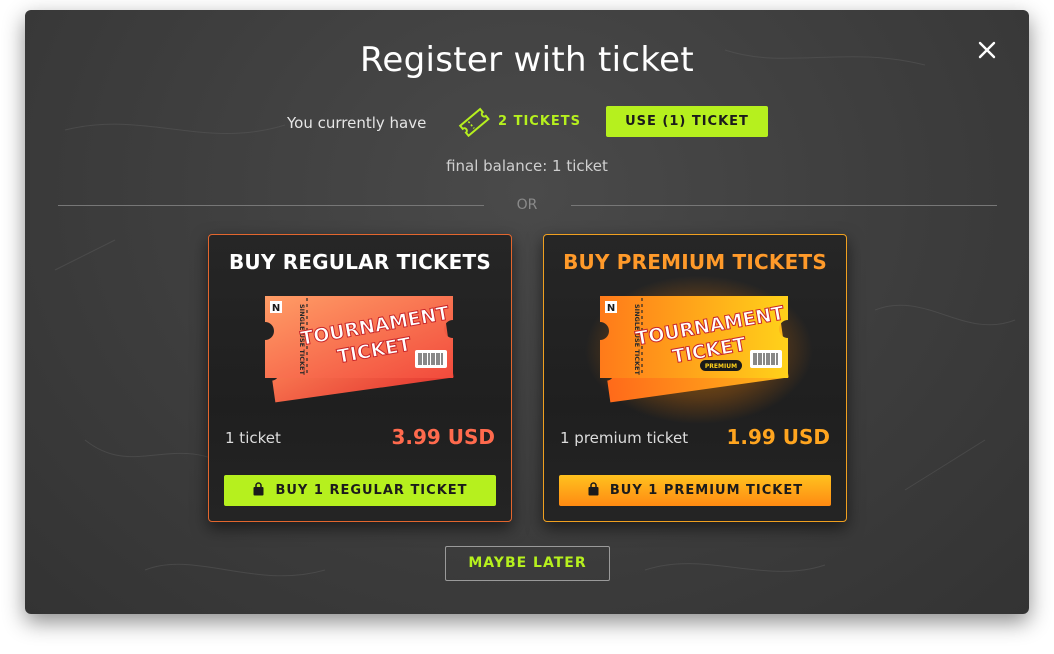  I want to click on buy-premium-ticket-button: BUY 1 PREMIUM TICKET, so click(695, 490).